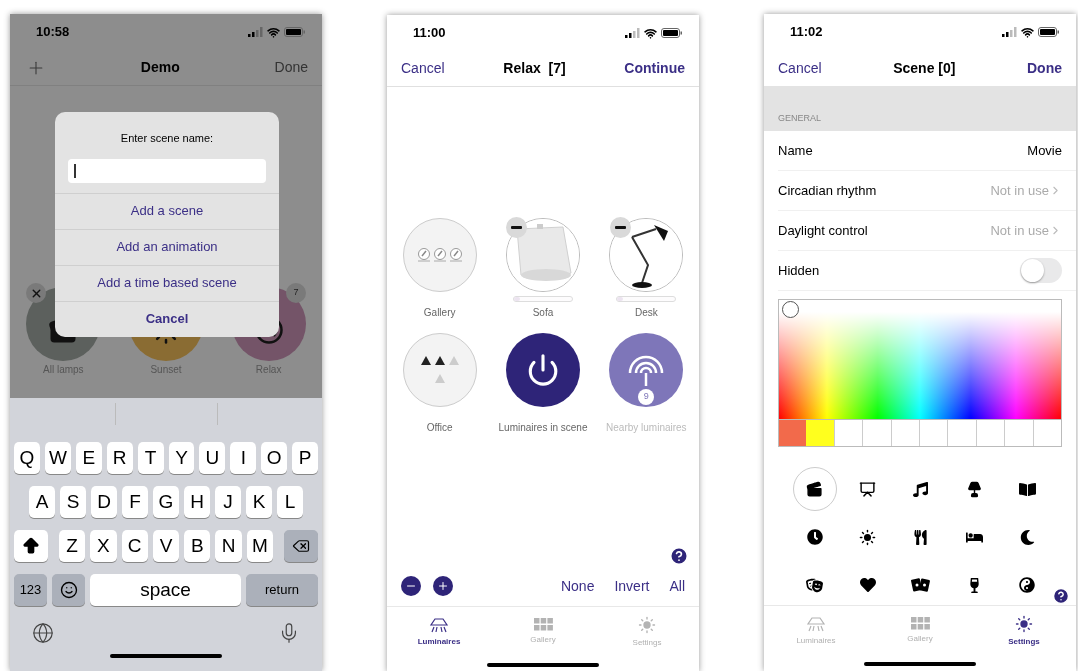  What do you see at coordinates (439, 313) in the screenshot?
I see `tile-label: Gallery` at bounding box center [439, 313].